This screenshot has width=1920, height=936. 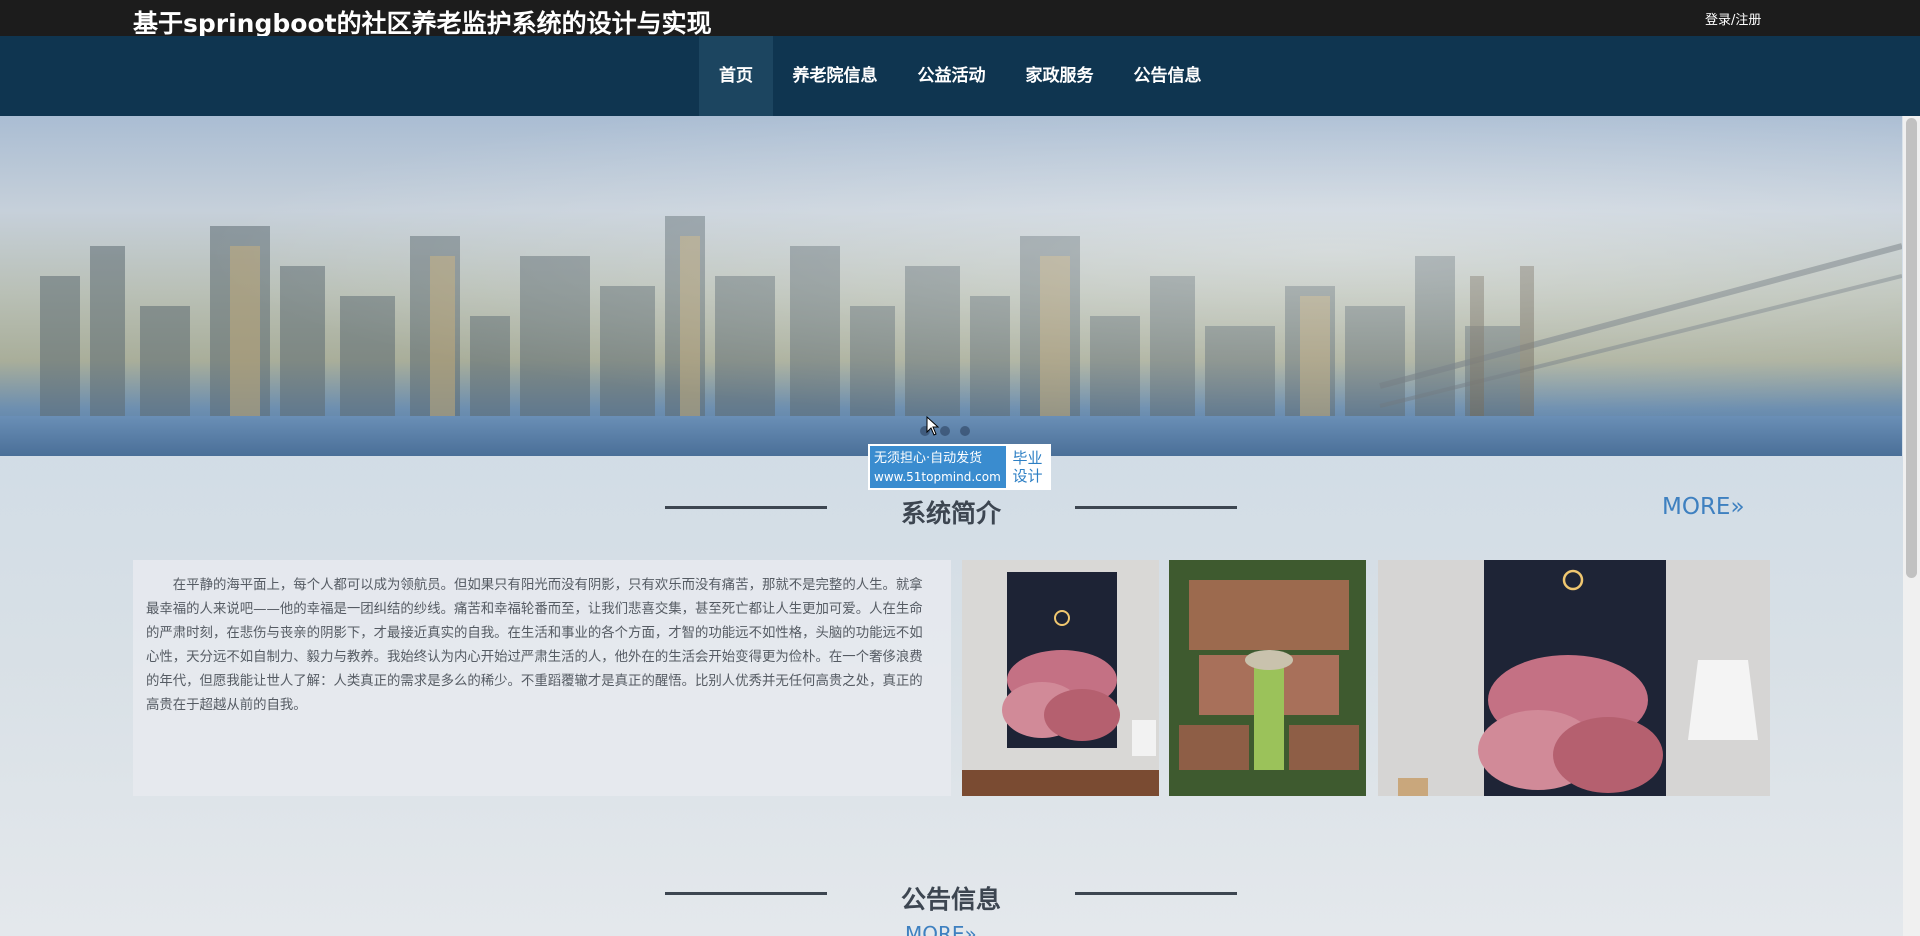 What do you see at coordinates (941, 929) in the screenshot?
I see `notice-more-link: MORE»` at bounding box center [941, 929].